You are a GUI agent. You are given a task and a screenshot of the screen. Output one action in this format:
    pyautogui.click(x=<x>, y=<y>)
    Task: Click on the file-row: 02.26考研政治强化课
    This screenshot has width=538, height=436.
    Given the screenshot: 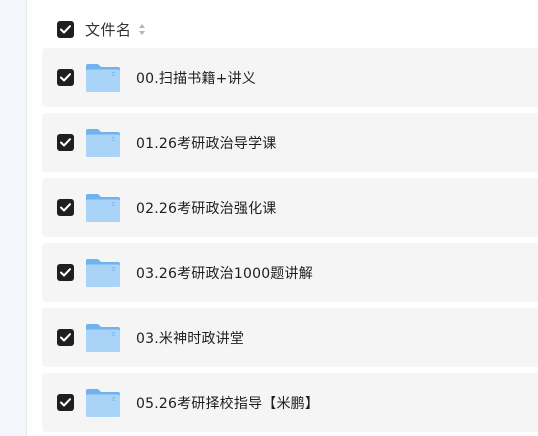 What is the action you would take?
    pyautogui.click(x=290, y=207)
    